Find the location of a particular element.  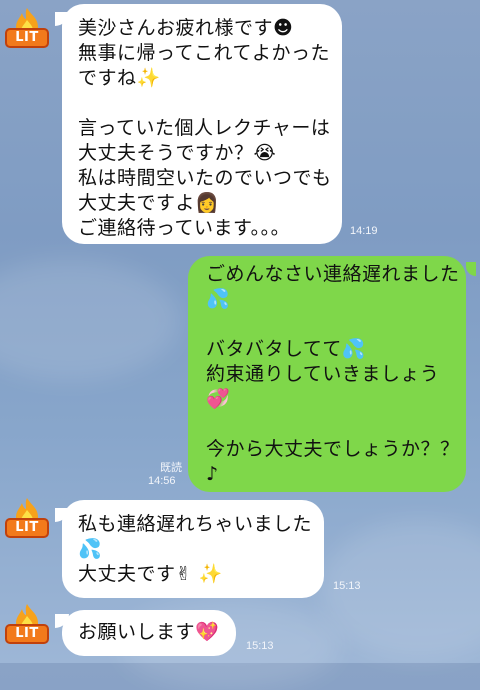

message-line: お願いします💖 is located at coordinates (149, 632).